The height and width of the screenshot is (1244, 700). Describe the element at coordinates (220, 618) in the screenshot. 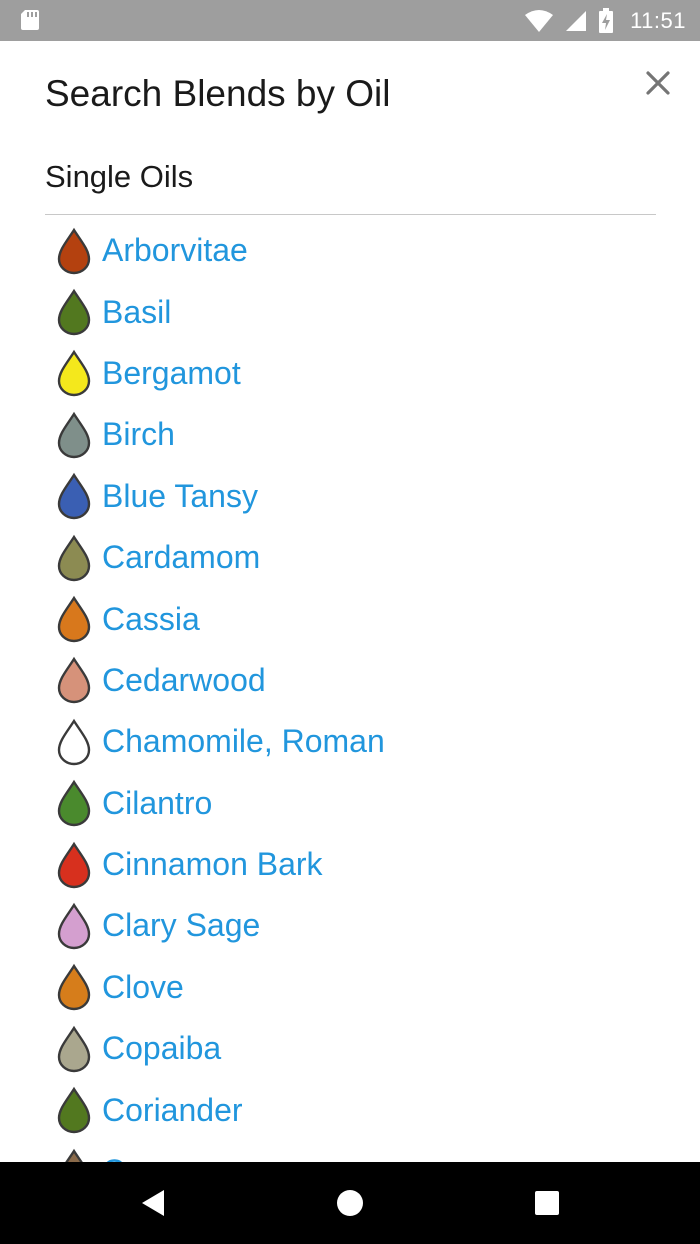

I see `list-item: Cassia` at that location.